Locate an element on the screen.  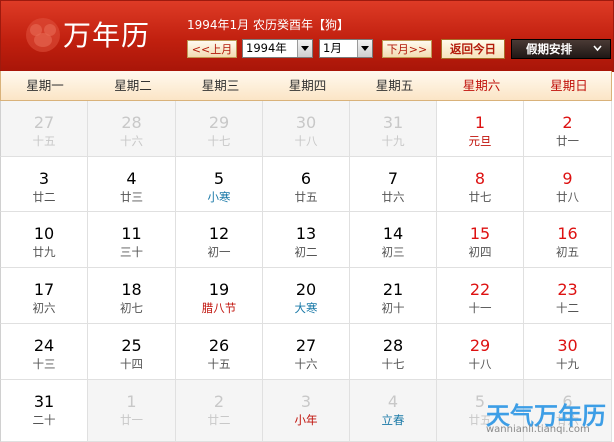
lunar-date-label: 十三 is located at coordinates (44, 364).